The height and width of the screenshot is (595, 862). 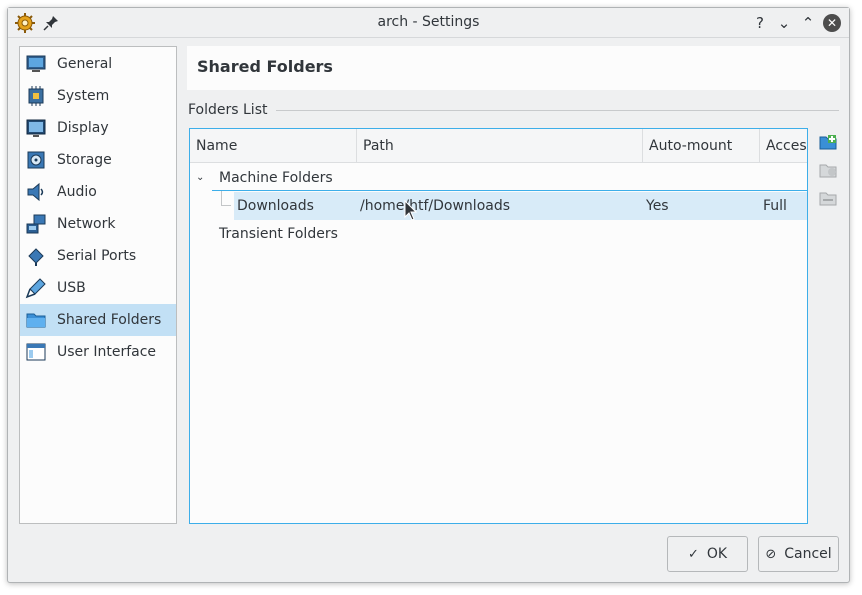 I want to click on check-icon: ✓, so click(x=693, y=554).